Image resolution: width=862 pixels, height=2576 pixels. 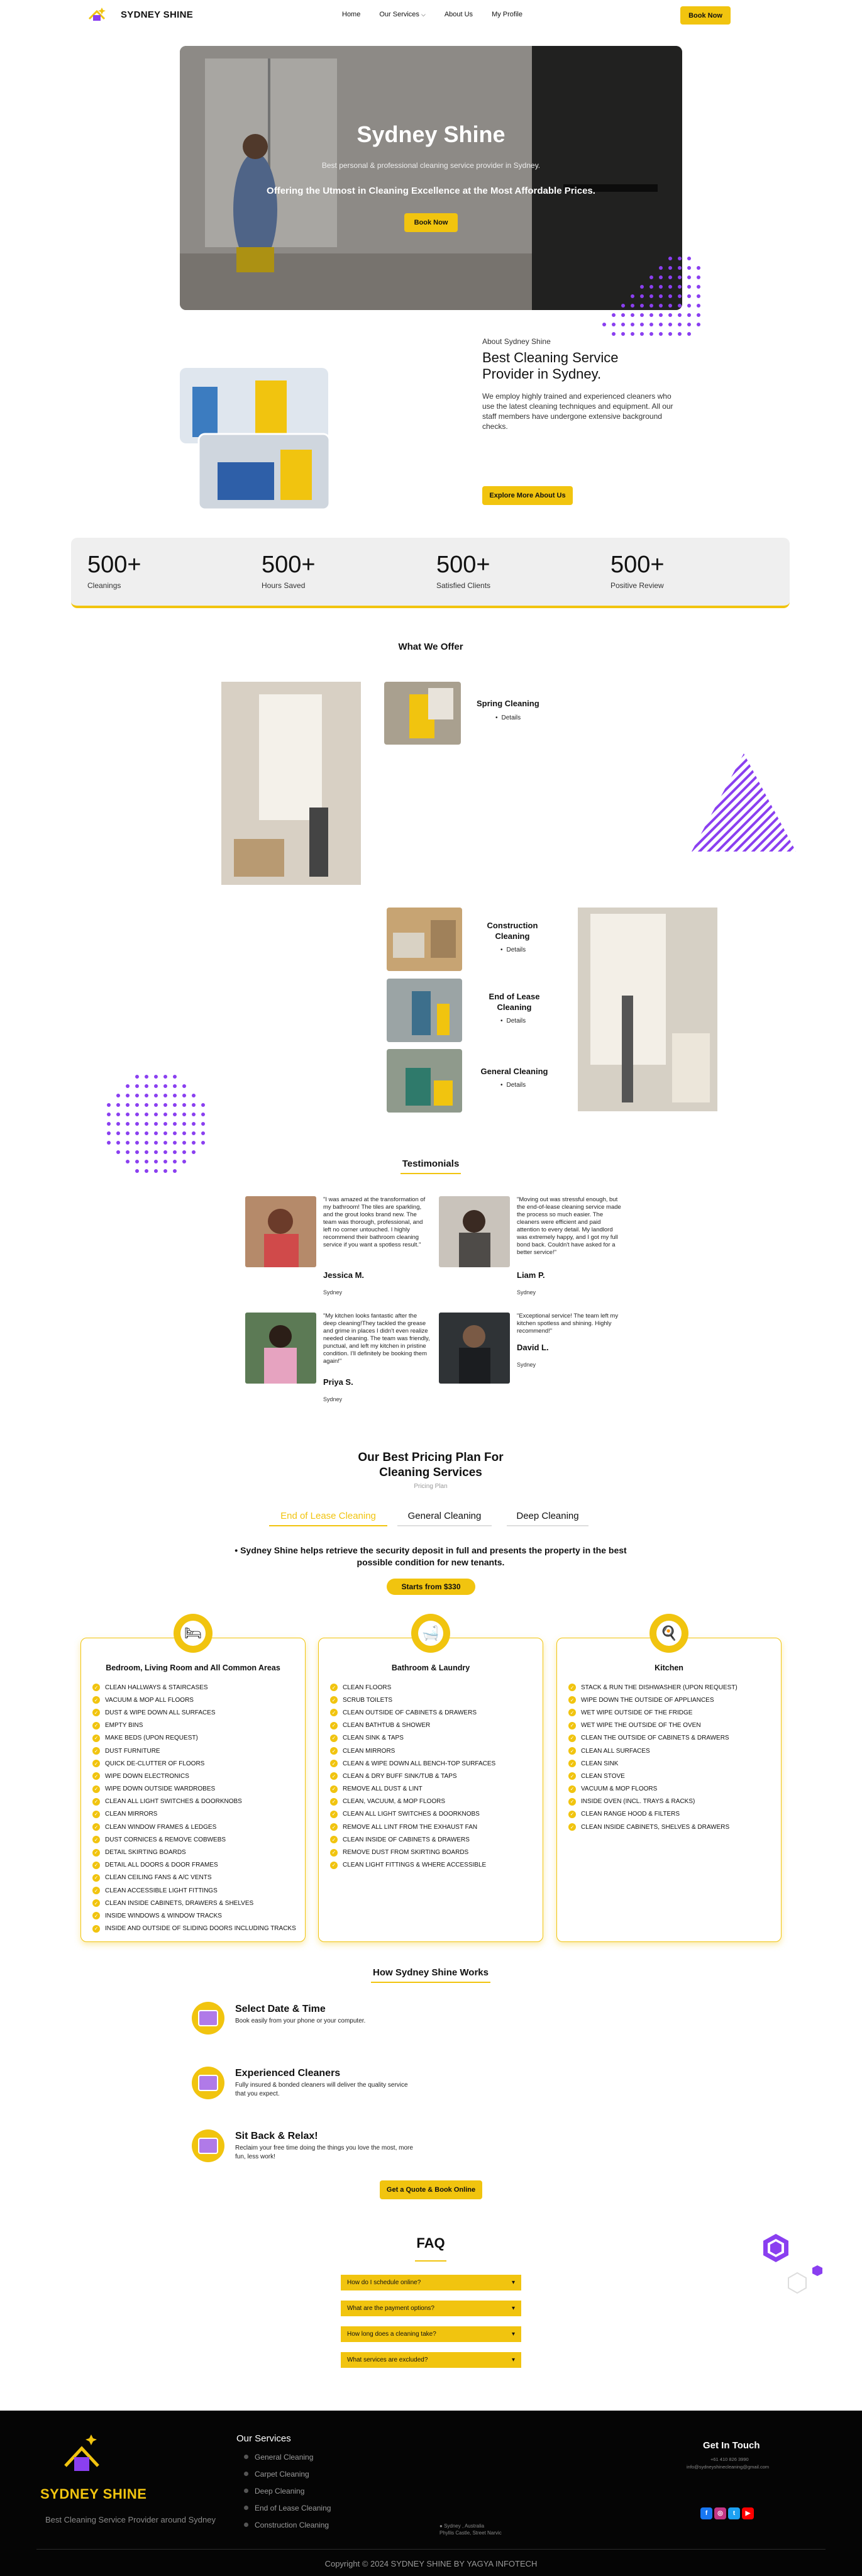 I want to click on tab-general-cleaning: General Cleaning, so click(x=444, y=1518).